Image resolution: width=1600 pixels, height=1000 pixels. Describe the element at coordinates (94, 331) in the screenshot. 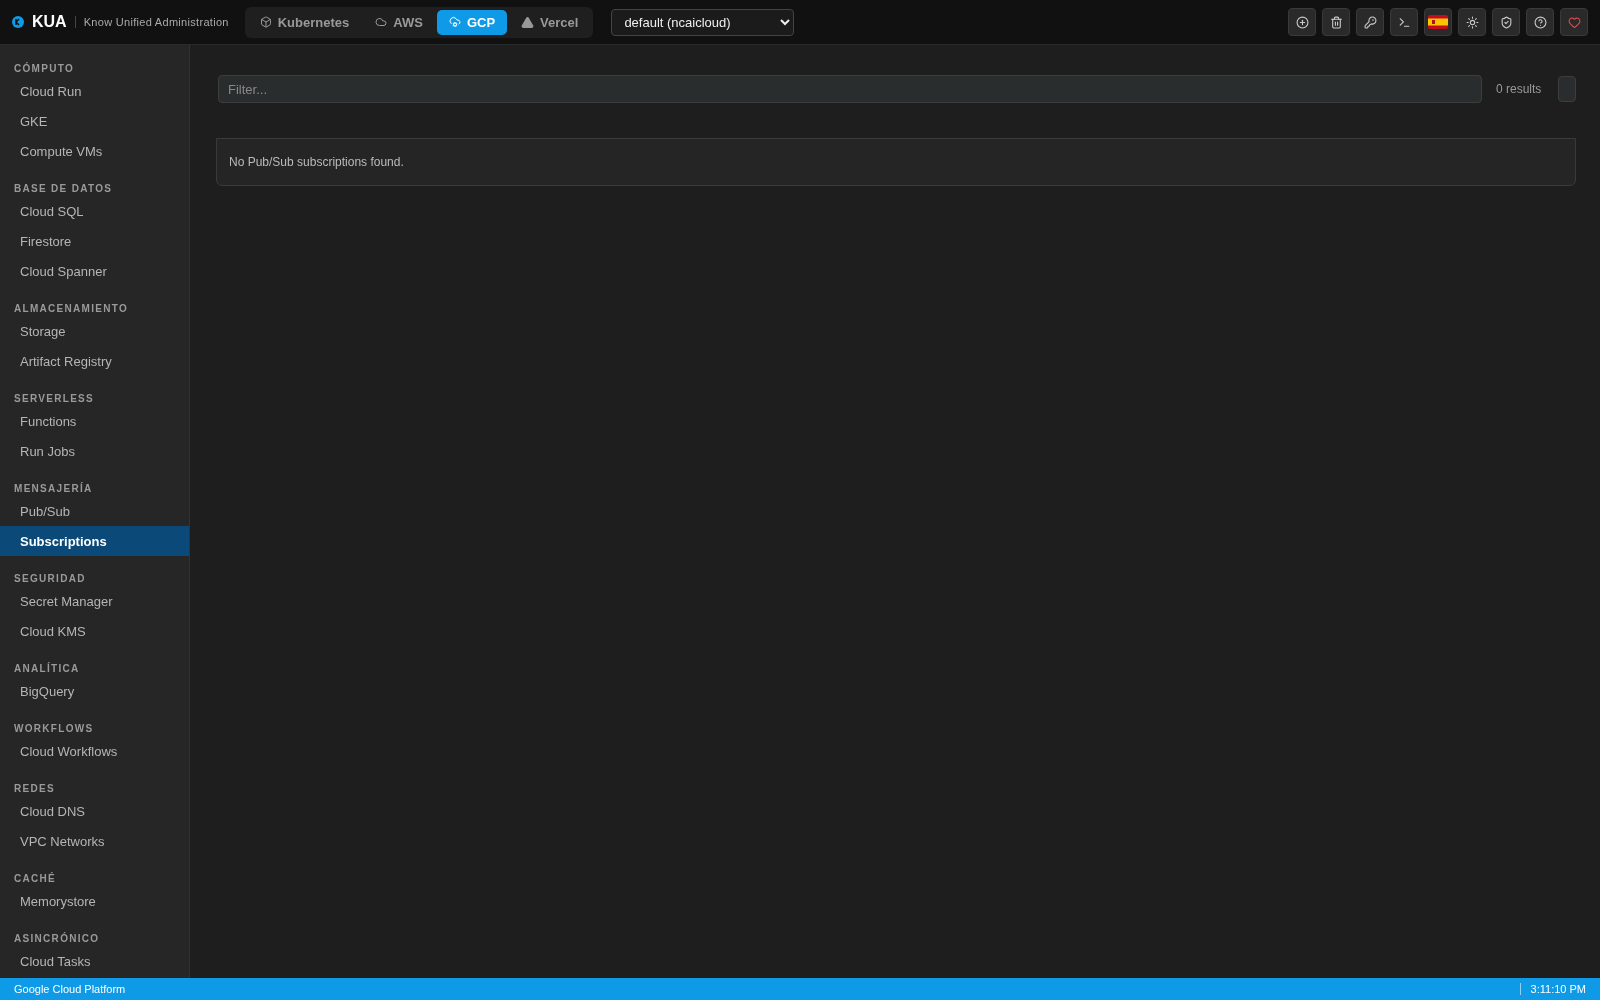

I see `sidebar-item: Storage` at that location.